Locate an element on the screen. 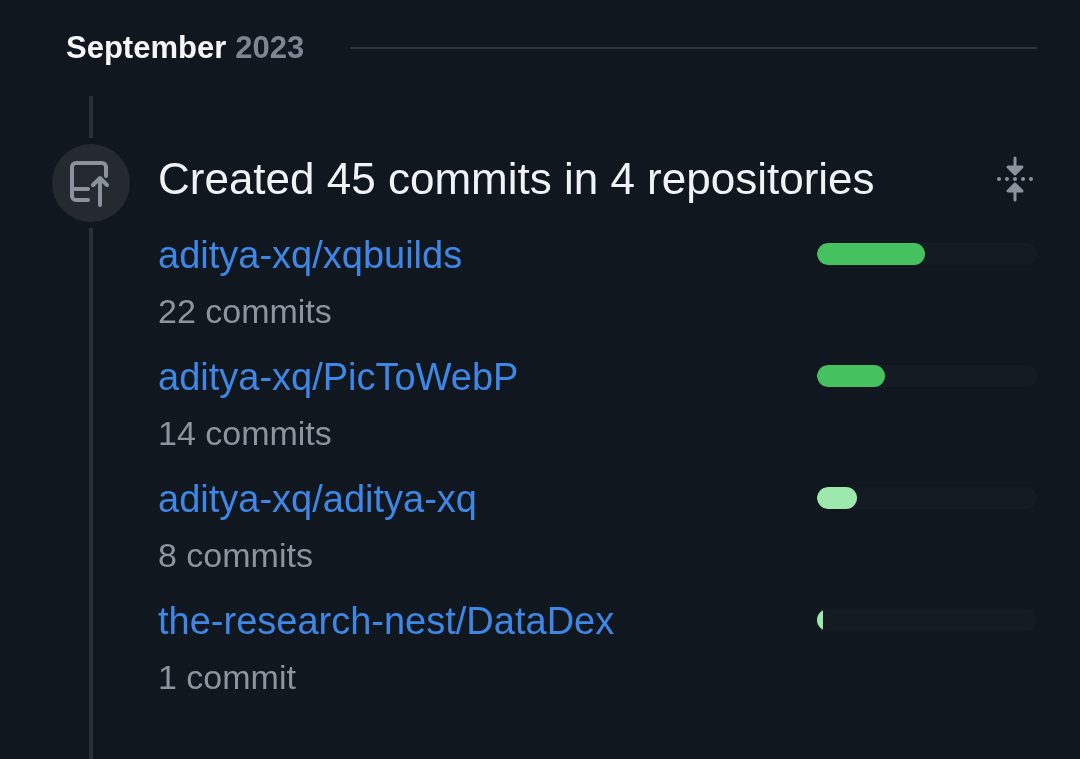  month-label: September is located at coordinates (146, 48).